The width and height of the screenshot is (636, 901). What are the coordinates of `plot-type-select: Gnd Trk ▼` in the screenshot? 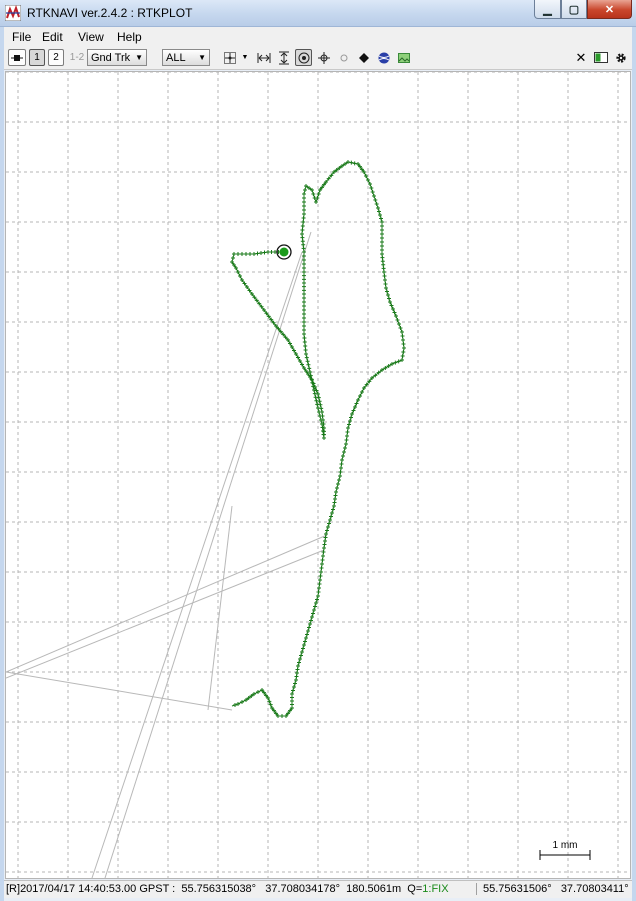 It's located at (117, 57).